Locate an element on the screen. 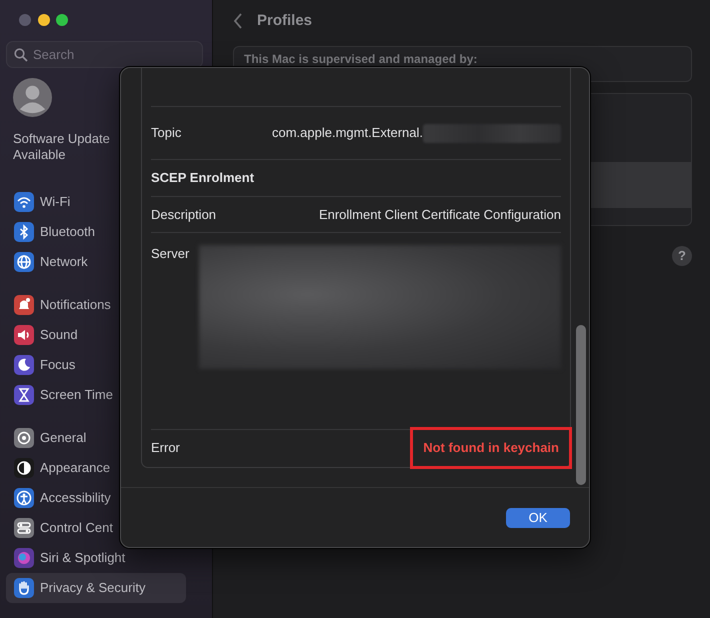 The width and height of the screenshot is (710, 618). notice-text: This Mac is supervised and managed by: is located at coordinates (361, 59).